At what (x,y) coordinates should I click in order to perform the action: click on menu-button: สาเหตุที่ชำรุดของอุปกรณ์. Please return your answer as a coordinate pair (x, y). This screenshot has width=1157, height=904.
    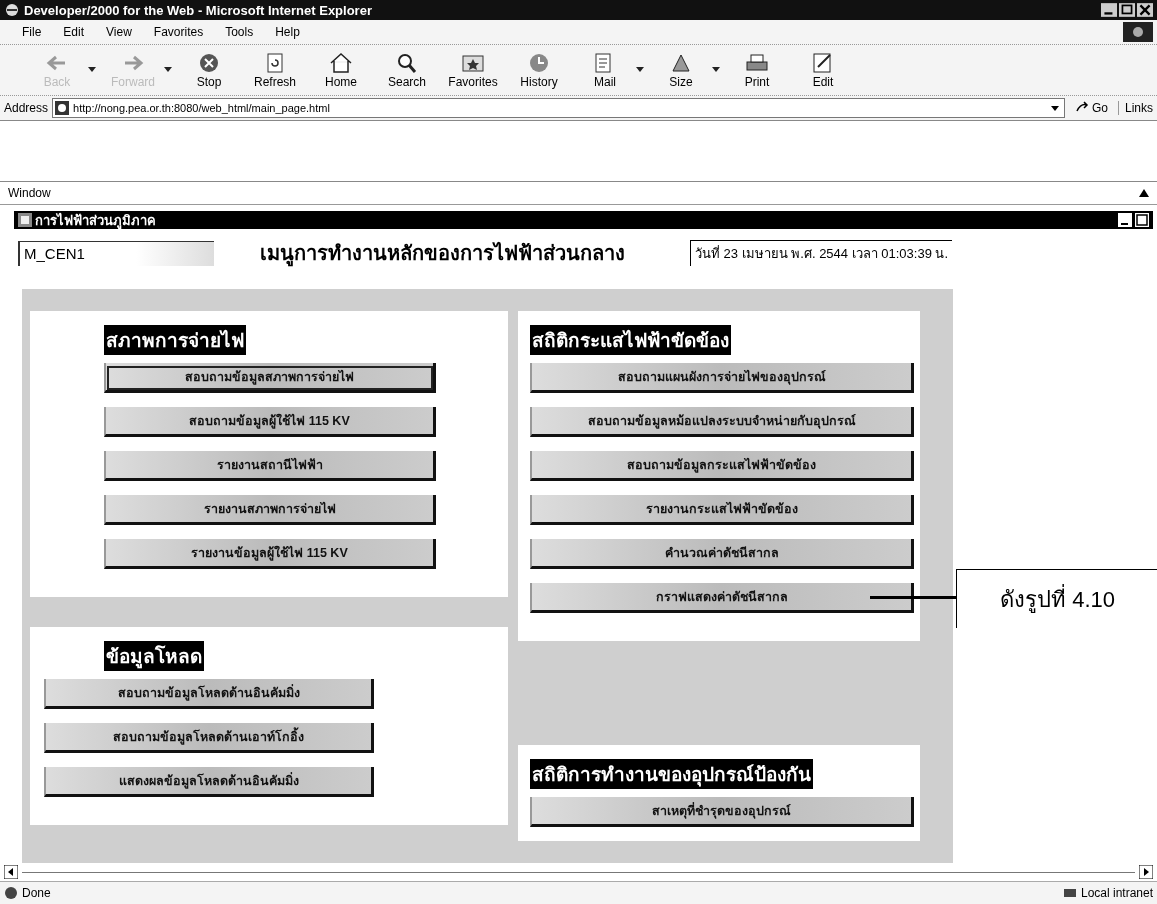
    Looking at the image, I should click on (722, 812).